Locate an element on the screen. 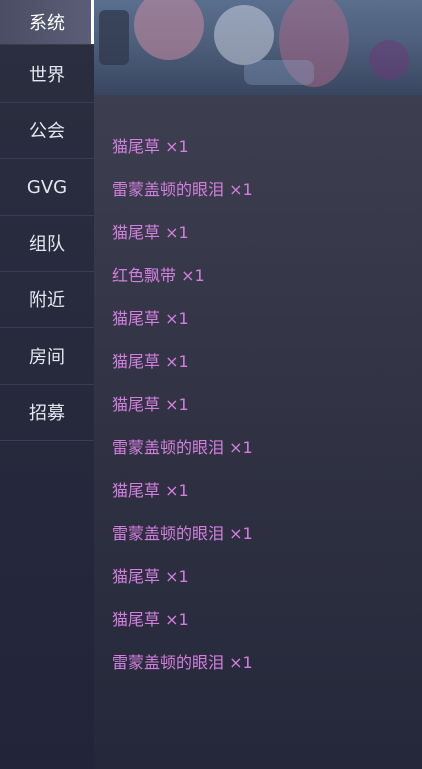 This screenshot has height=769, width=422. tab-system: 系统 is located at coordinates (47, 22).